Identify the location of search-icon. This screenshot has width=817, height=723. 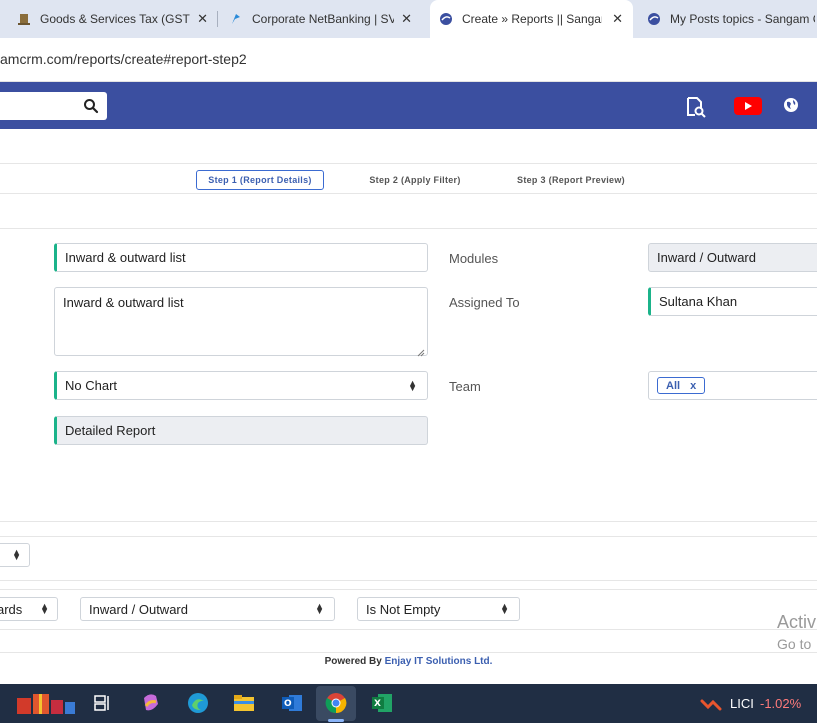
(91, 106).